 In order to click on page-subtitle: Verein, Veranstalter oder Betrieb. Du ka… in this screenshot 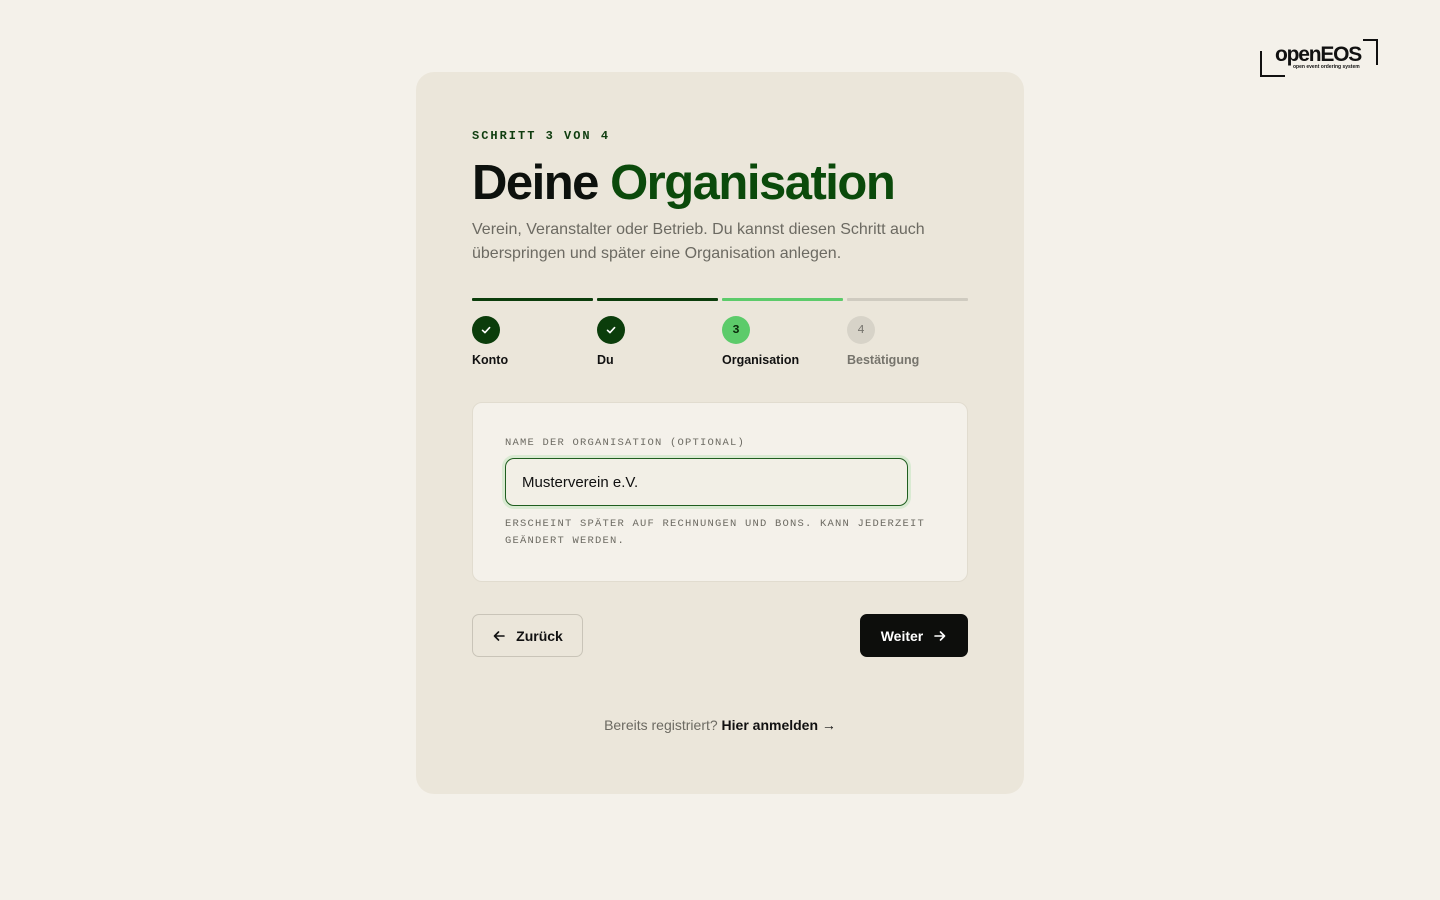, I will do `click(698, 241)`.